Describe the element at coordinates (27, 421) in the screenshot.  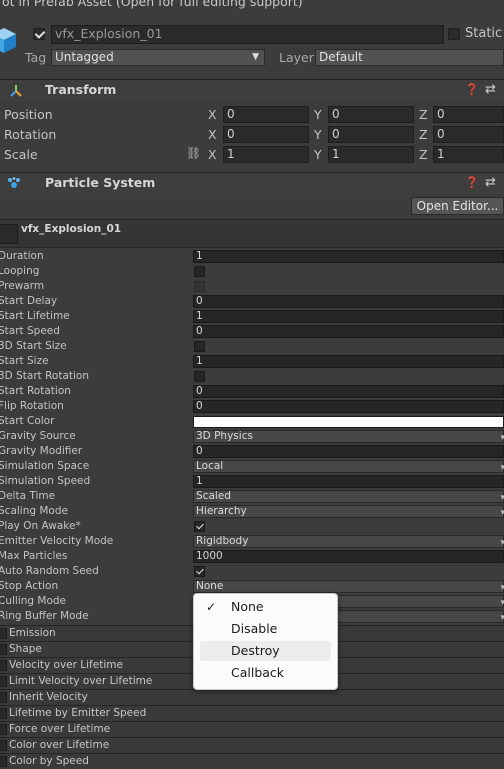
I see `property-label: Start Color` at that location.